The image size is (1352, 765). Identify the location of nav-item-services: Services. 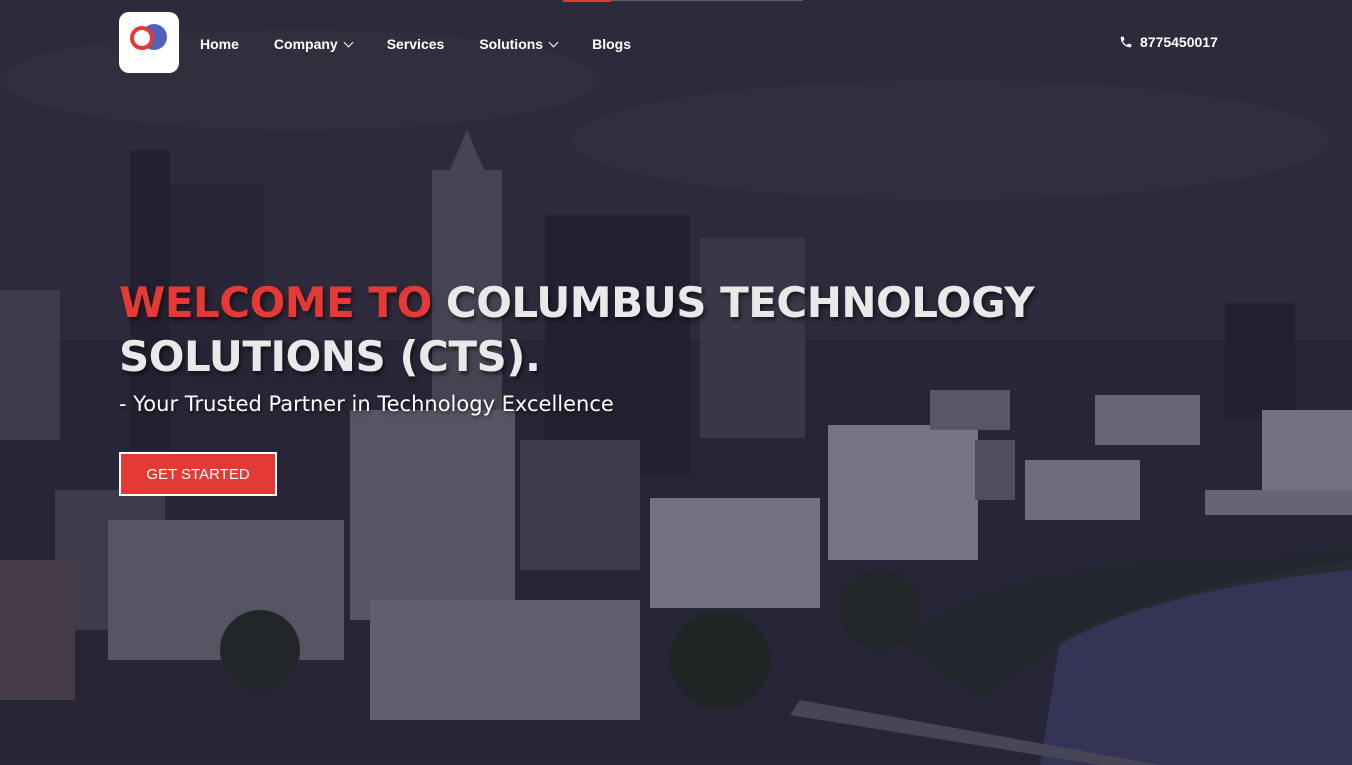
(416, 44).